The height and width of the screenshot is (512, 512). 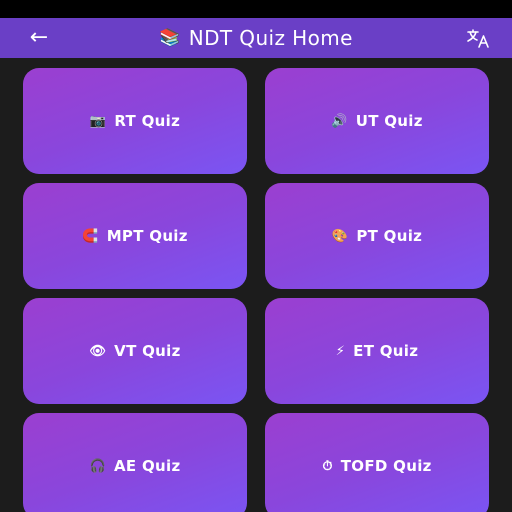 I want to click on quiz-card-label: AE Quiz, so click(x=147, y=465).